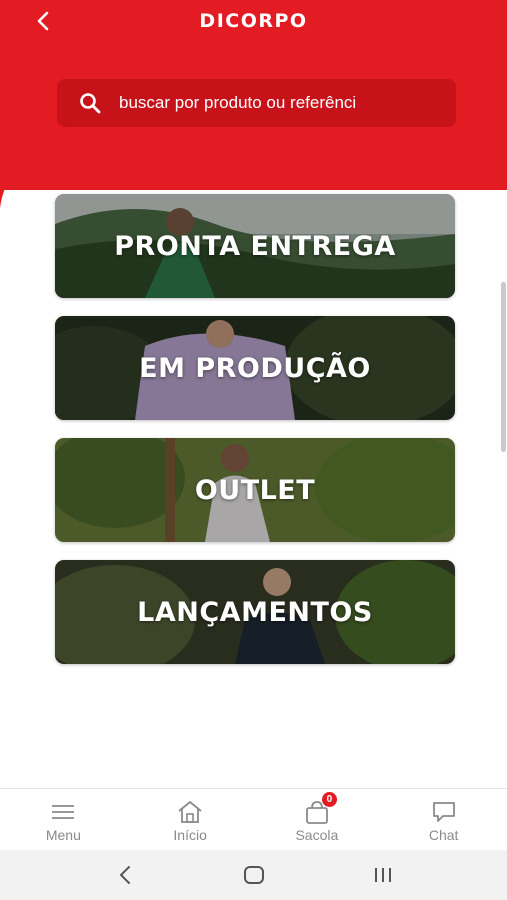 Image resolution: width=507 pixels, height=900 pixels. Describe the element at coordinates (444, 812) in the screenshot. I see `chat-bubble-icon` at that location.